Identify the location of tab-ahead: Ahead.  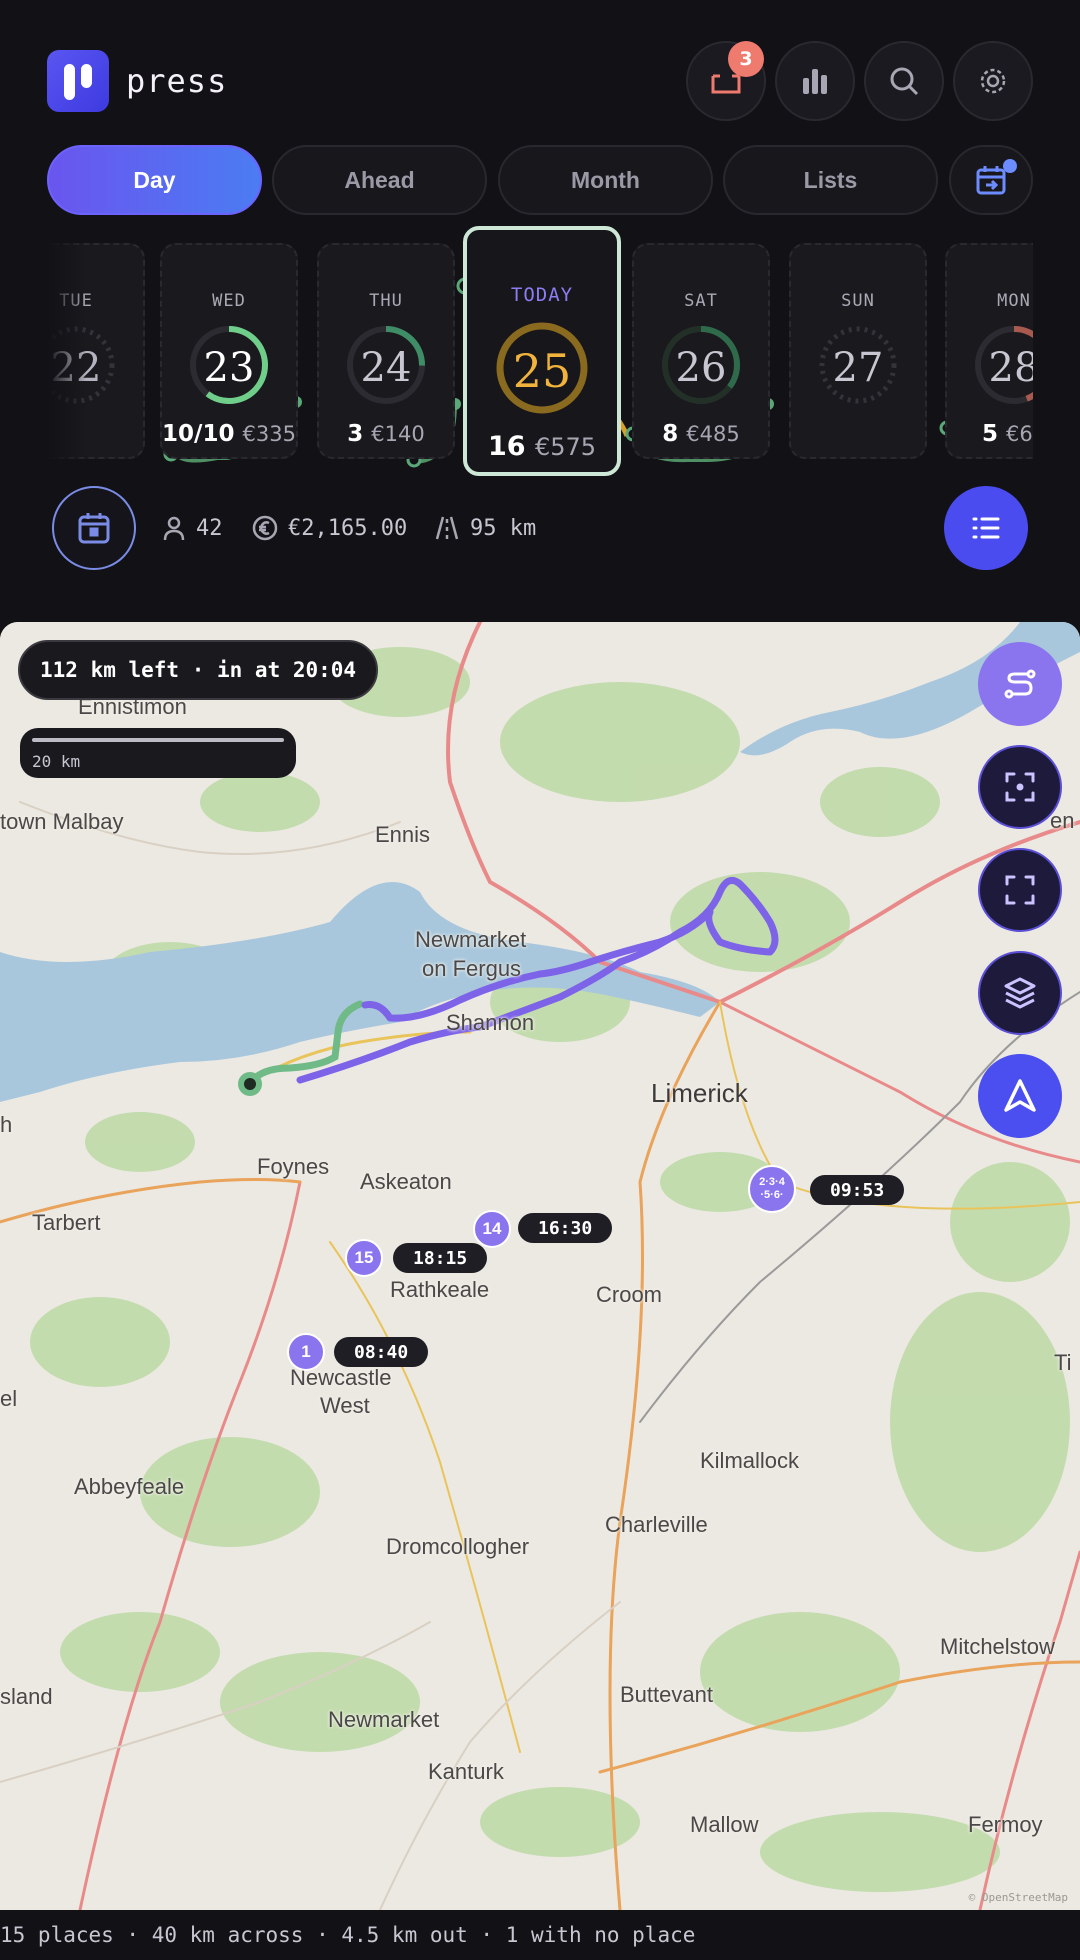
(379, 180).